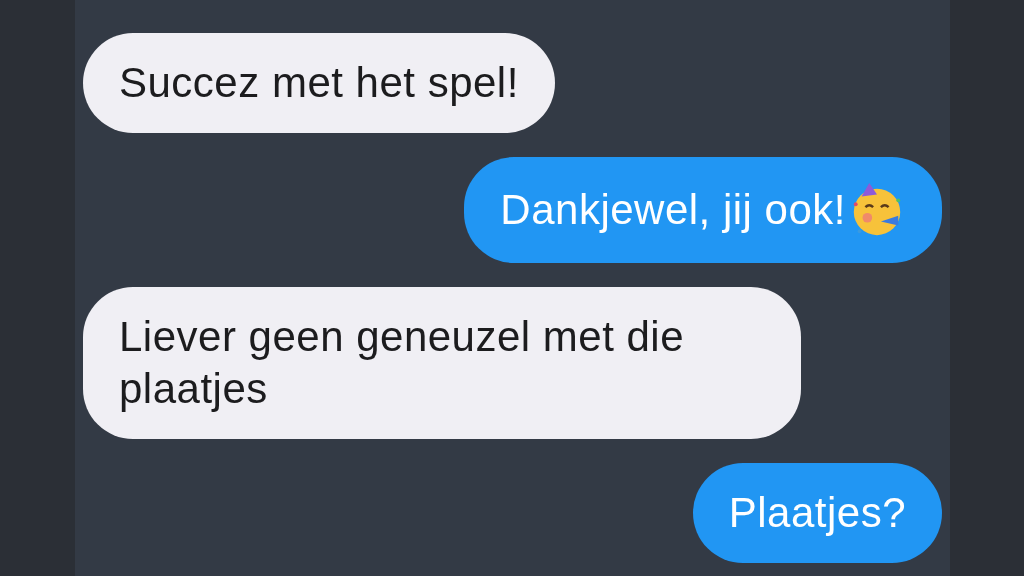 This screenshot has width=1024, height=576. I want to click on message-bubble: Dankjewel, jij ook!, so click(703, 210).